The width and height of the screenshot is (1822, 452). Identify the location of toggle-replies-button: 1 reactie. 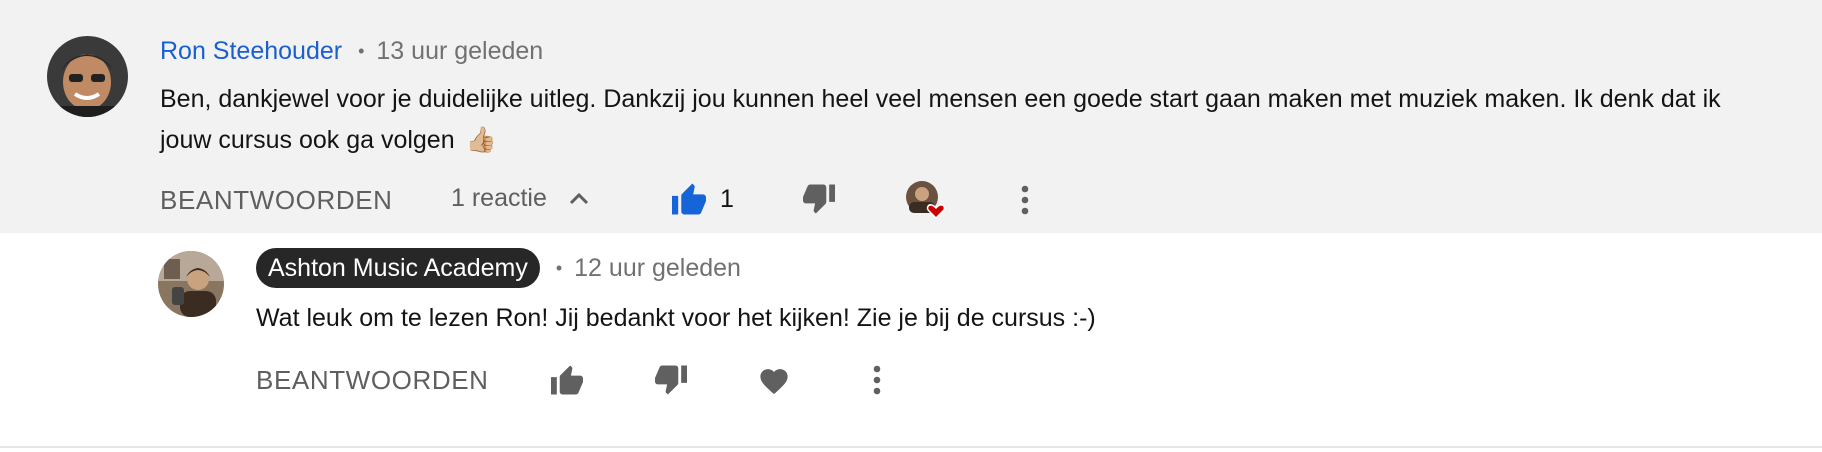
(520, 198).